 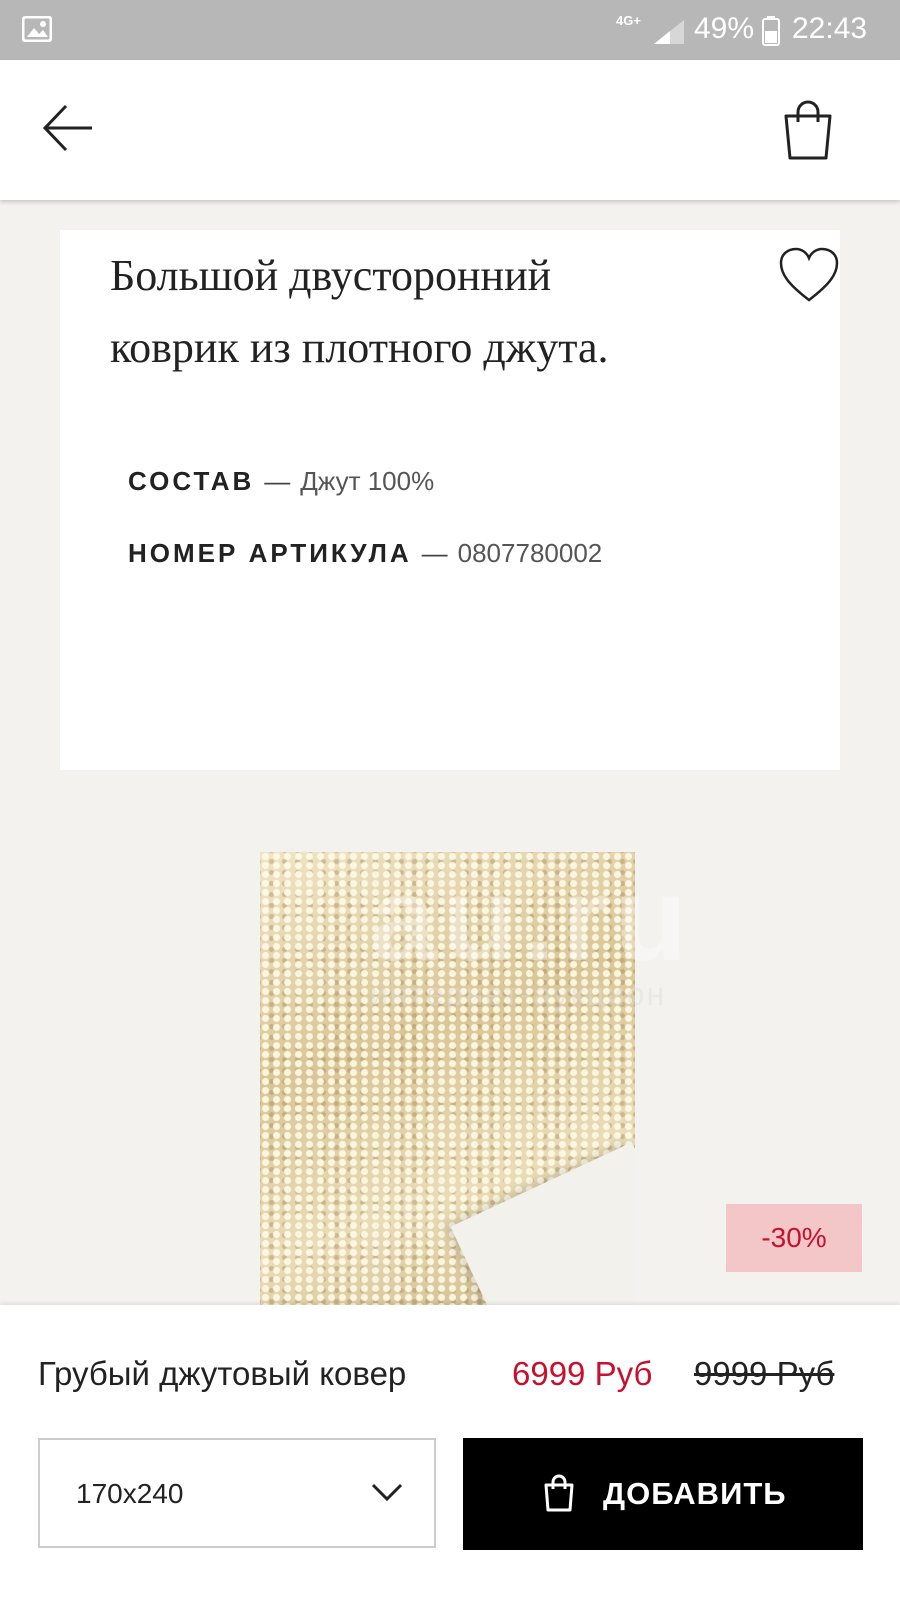 I want to click on description-line-2: коврик из плотного джута., so click(x=359, y=347).